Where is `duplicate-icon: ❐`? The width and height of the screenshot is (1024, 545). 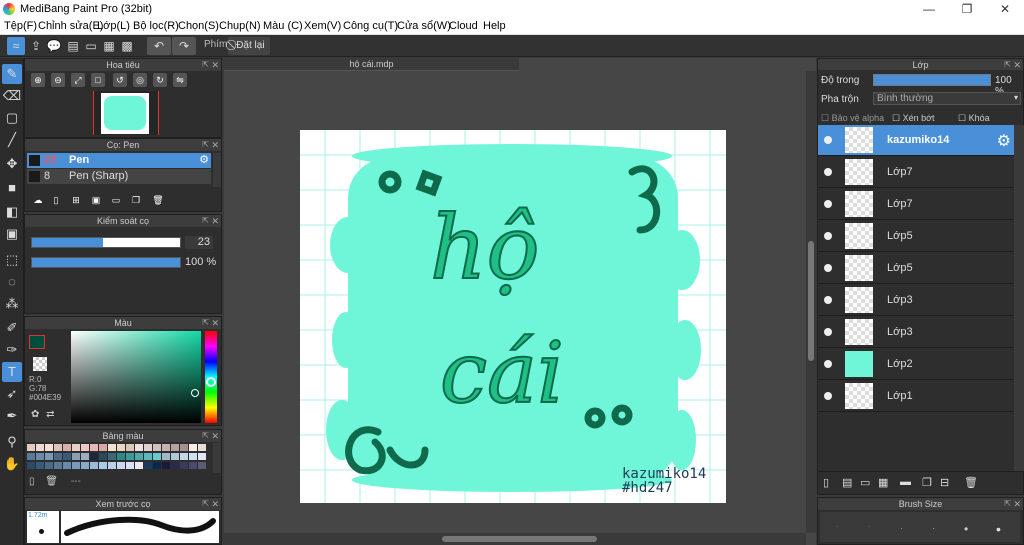 duplicate-icon: ❐ is located at coordinates (136, 200).